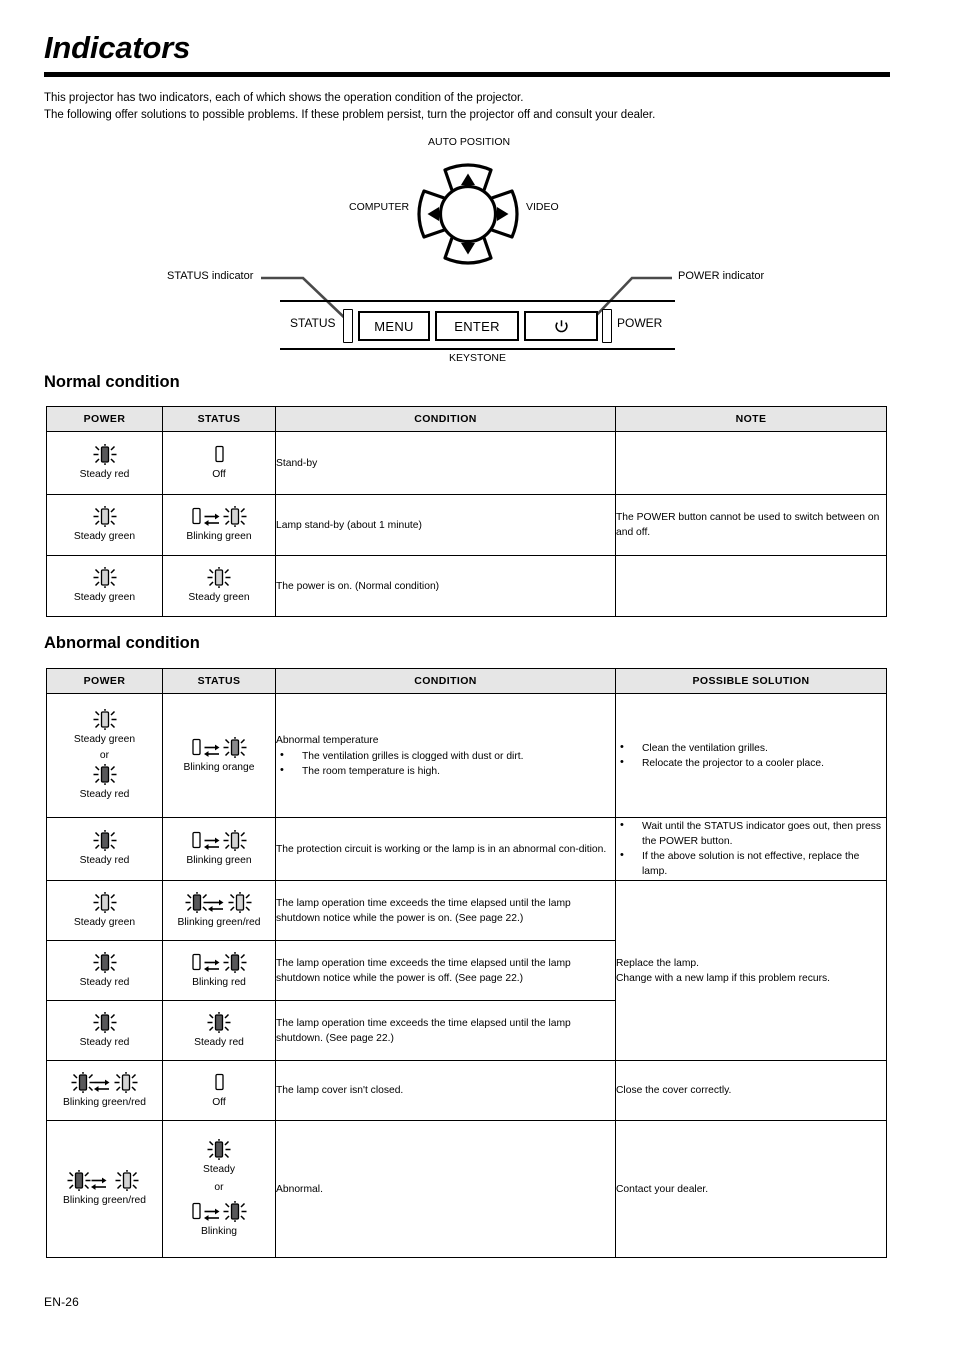 The image size is (954, 1348). I want to click on status-state-caption: Blinking green, so click(219, 860).